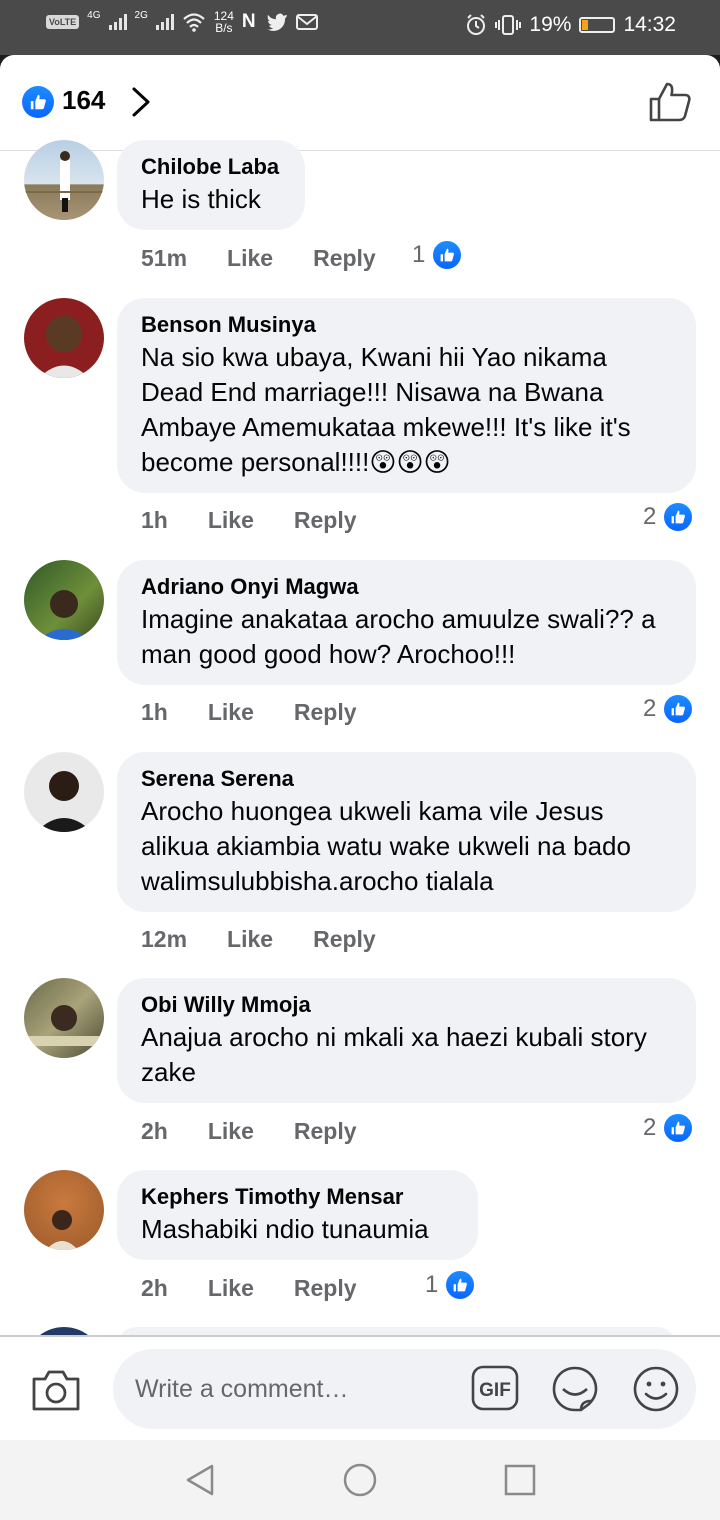 This screenshot has height=1520, width=720. I want to click on comment-author: Benson Musinya, so click(406, 325).